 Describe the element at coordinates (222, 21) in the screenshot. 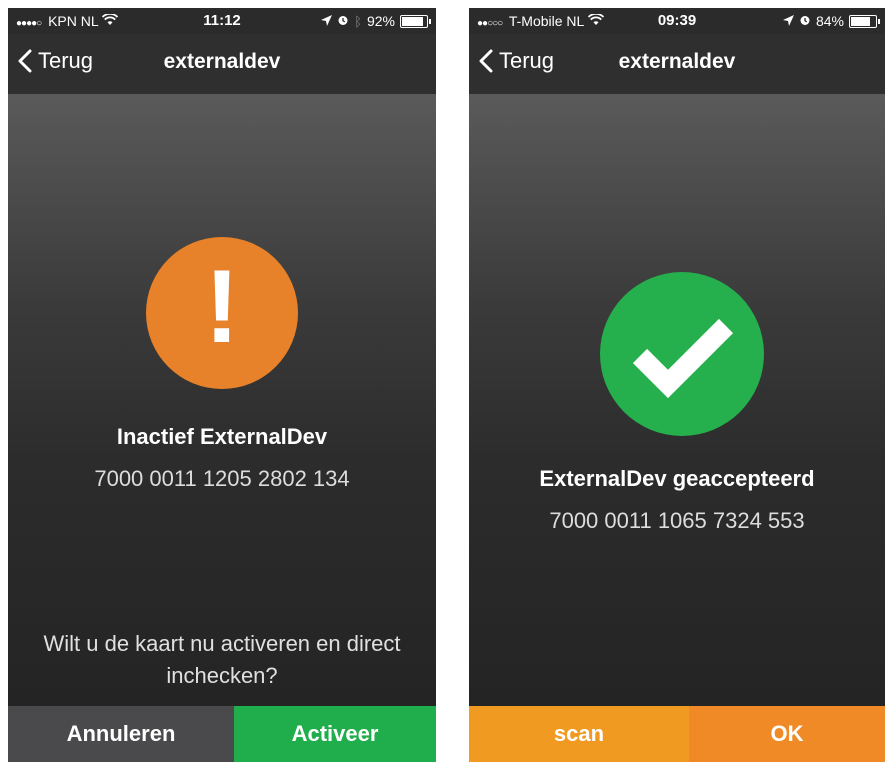

I see `status-bar: ●●●●○ KPN NL 11:12 ᛒ 92%` at that location.